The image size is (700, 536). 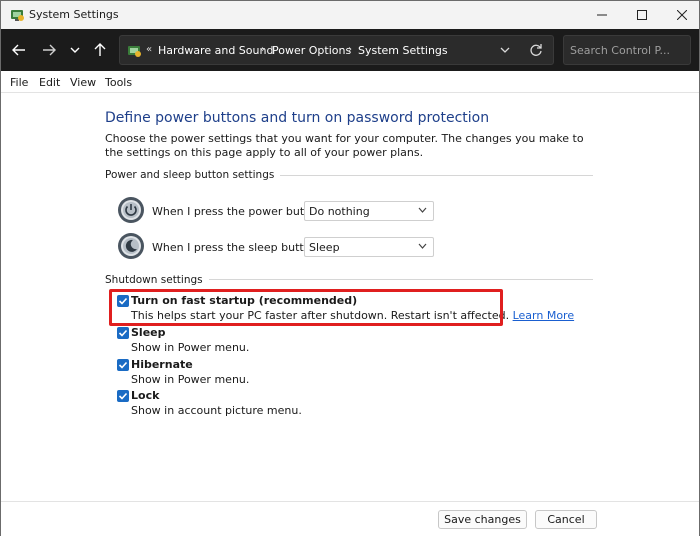 What do you see at coordinates (49, 82) in the screenshot?
I see `menu-edit: Edit` at bounding box center [49, 82].